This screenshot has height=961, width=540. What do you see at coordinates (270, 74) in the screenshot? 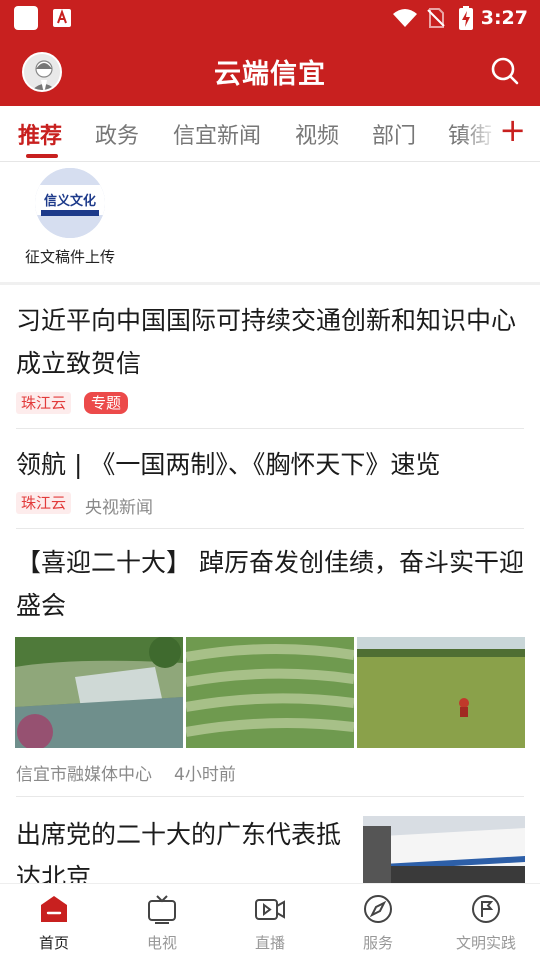
I see `page-title: 云端信宜` at bounding box center [270, 74].